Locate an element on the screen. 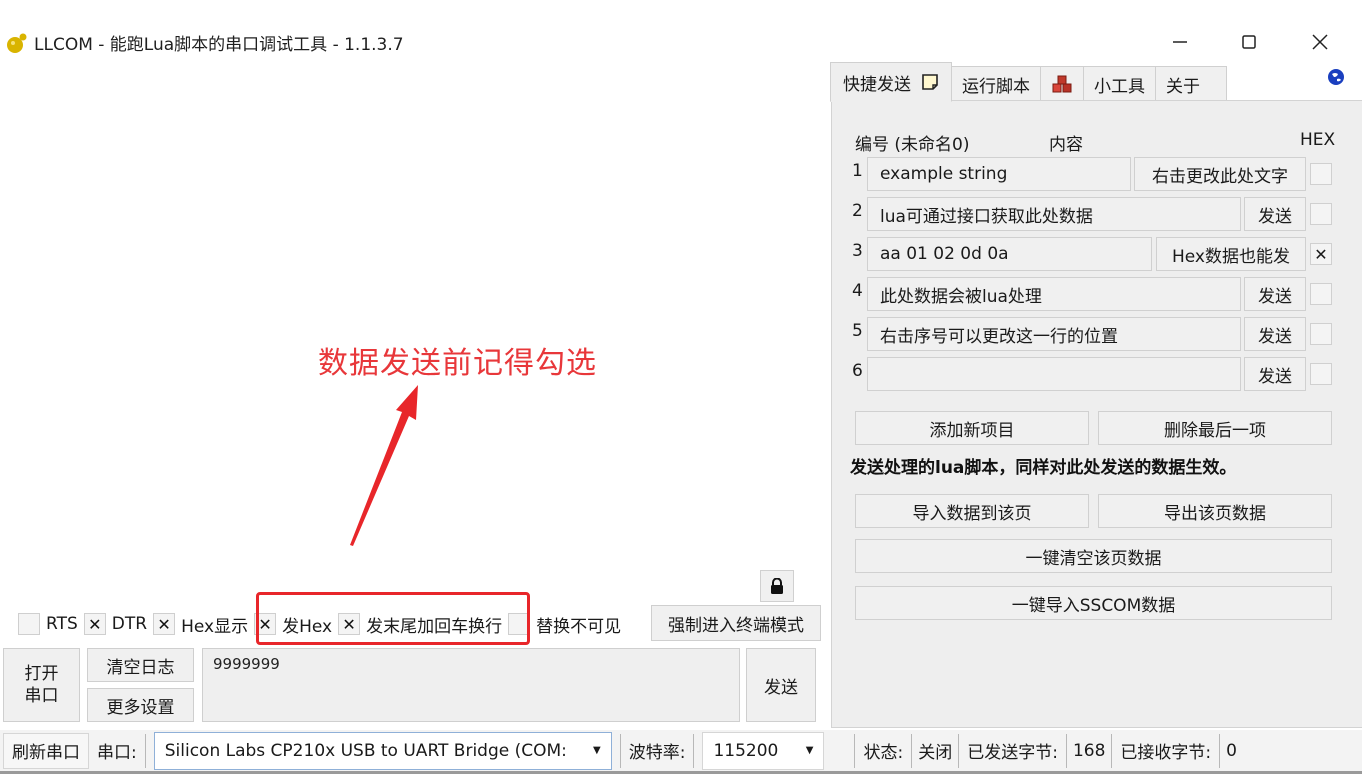 The width and height of the screenshot is (1362, 778). send-button: 发送 is located at coordinates (781, 685).